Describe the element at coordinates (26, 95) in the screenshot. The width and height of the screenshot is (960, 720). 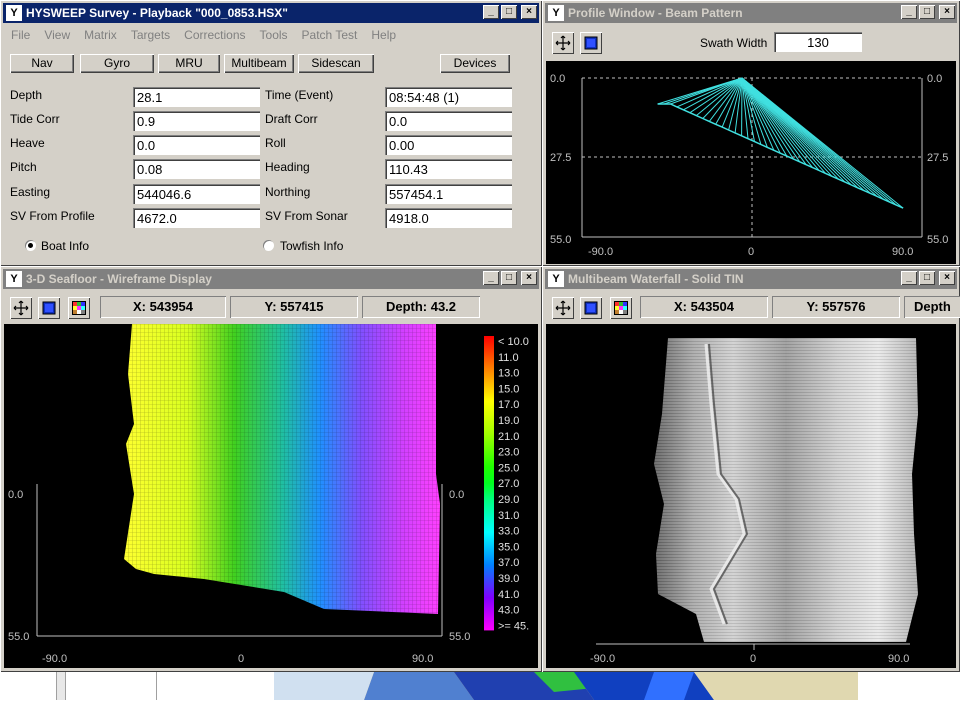
I see `depth-label: Depth` at that location.